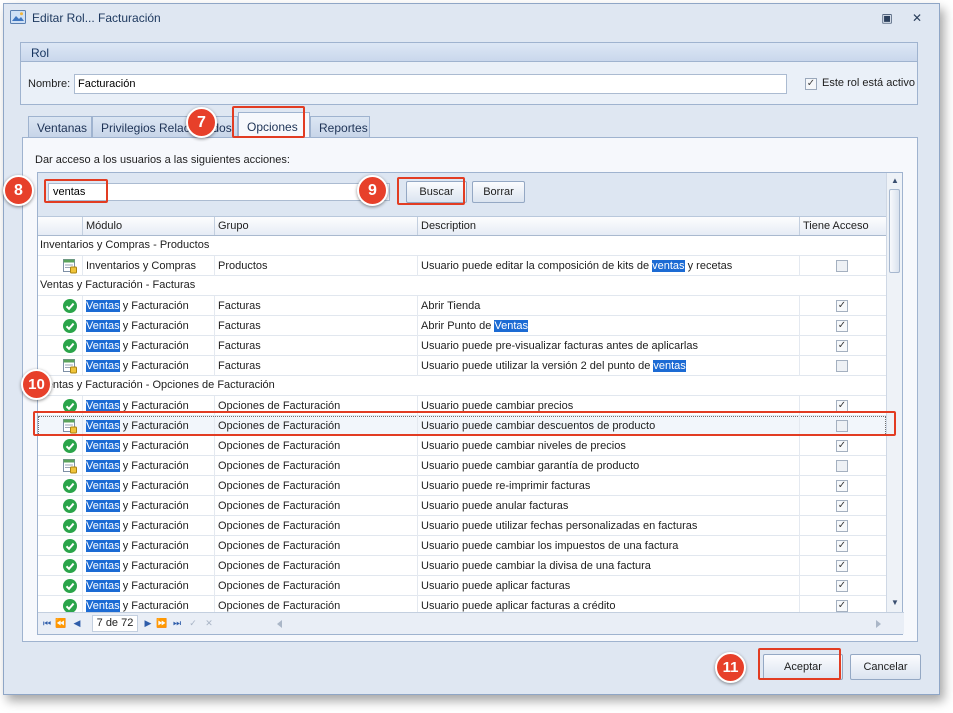  I want to click on pending-icon, so click(70, 426).